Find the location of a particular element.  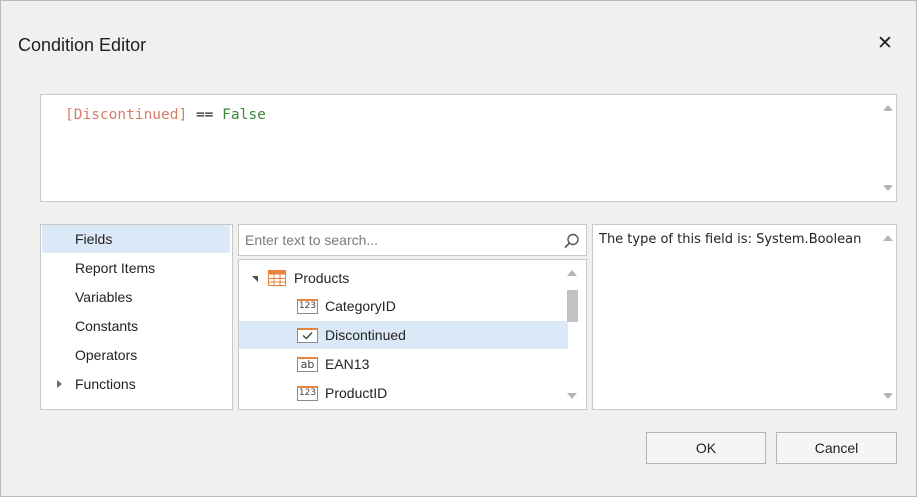

search-input is located at coordinates (399, 240).